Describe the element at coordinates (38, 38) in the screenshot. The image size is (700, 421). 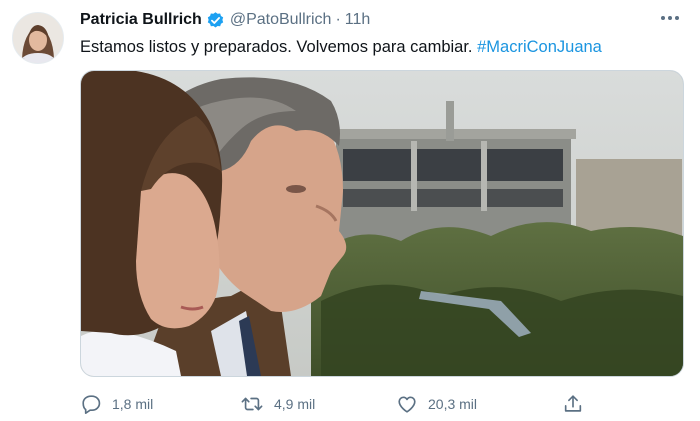
I see `avatar` at that location.